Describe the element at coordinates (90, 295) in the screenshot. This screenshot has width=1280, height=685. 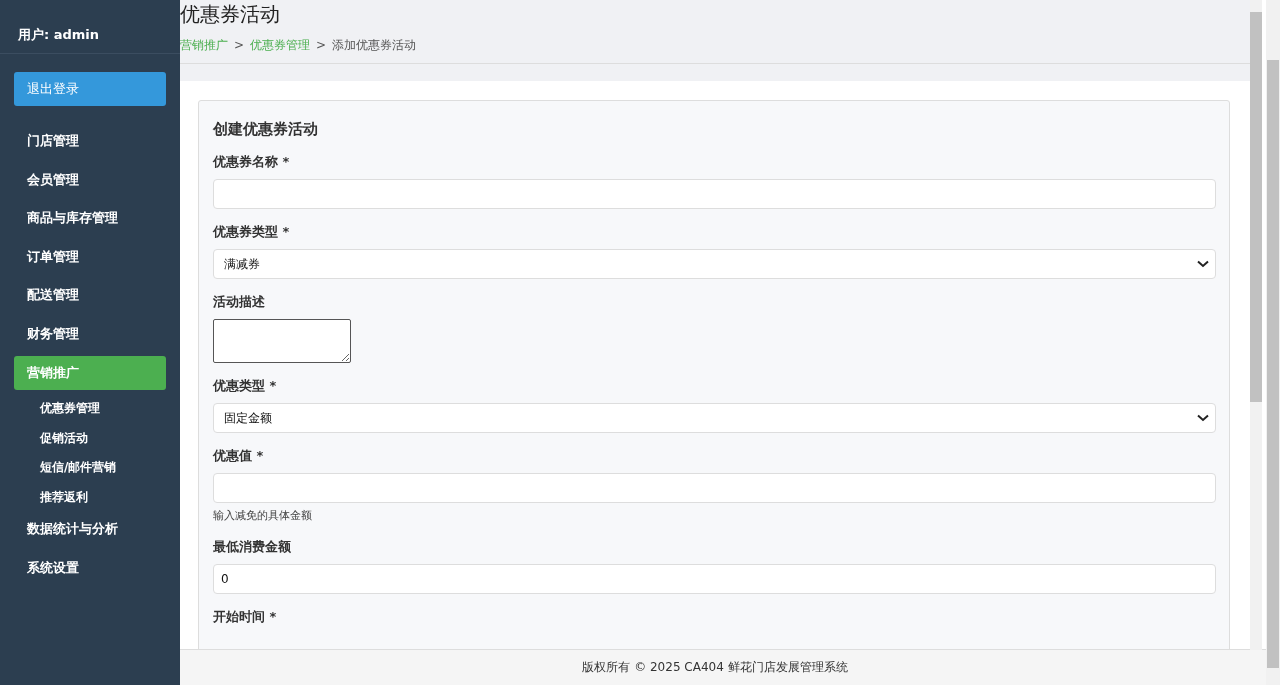
I see `sidebar-item: 配送管理` at that location.